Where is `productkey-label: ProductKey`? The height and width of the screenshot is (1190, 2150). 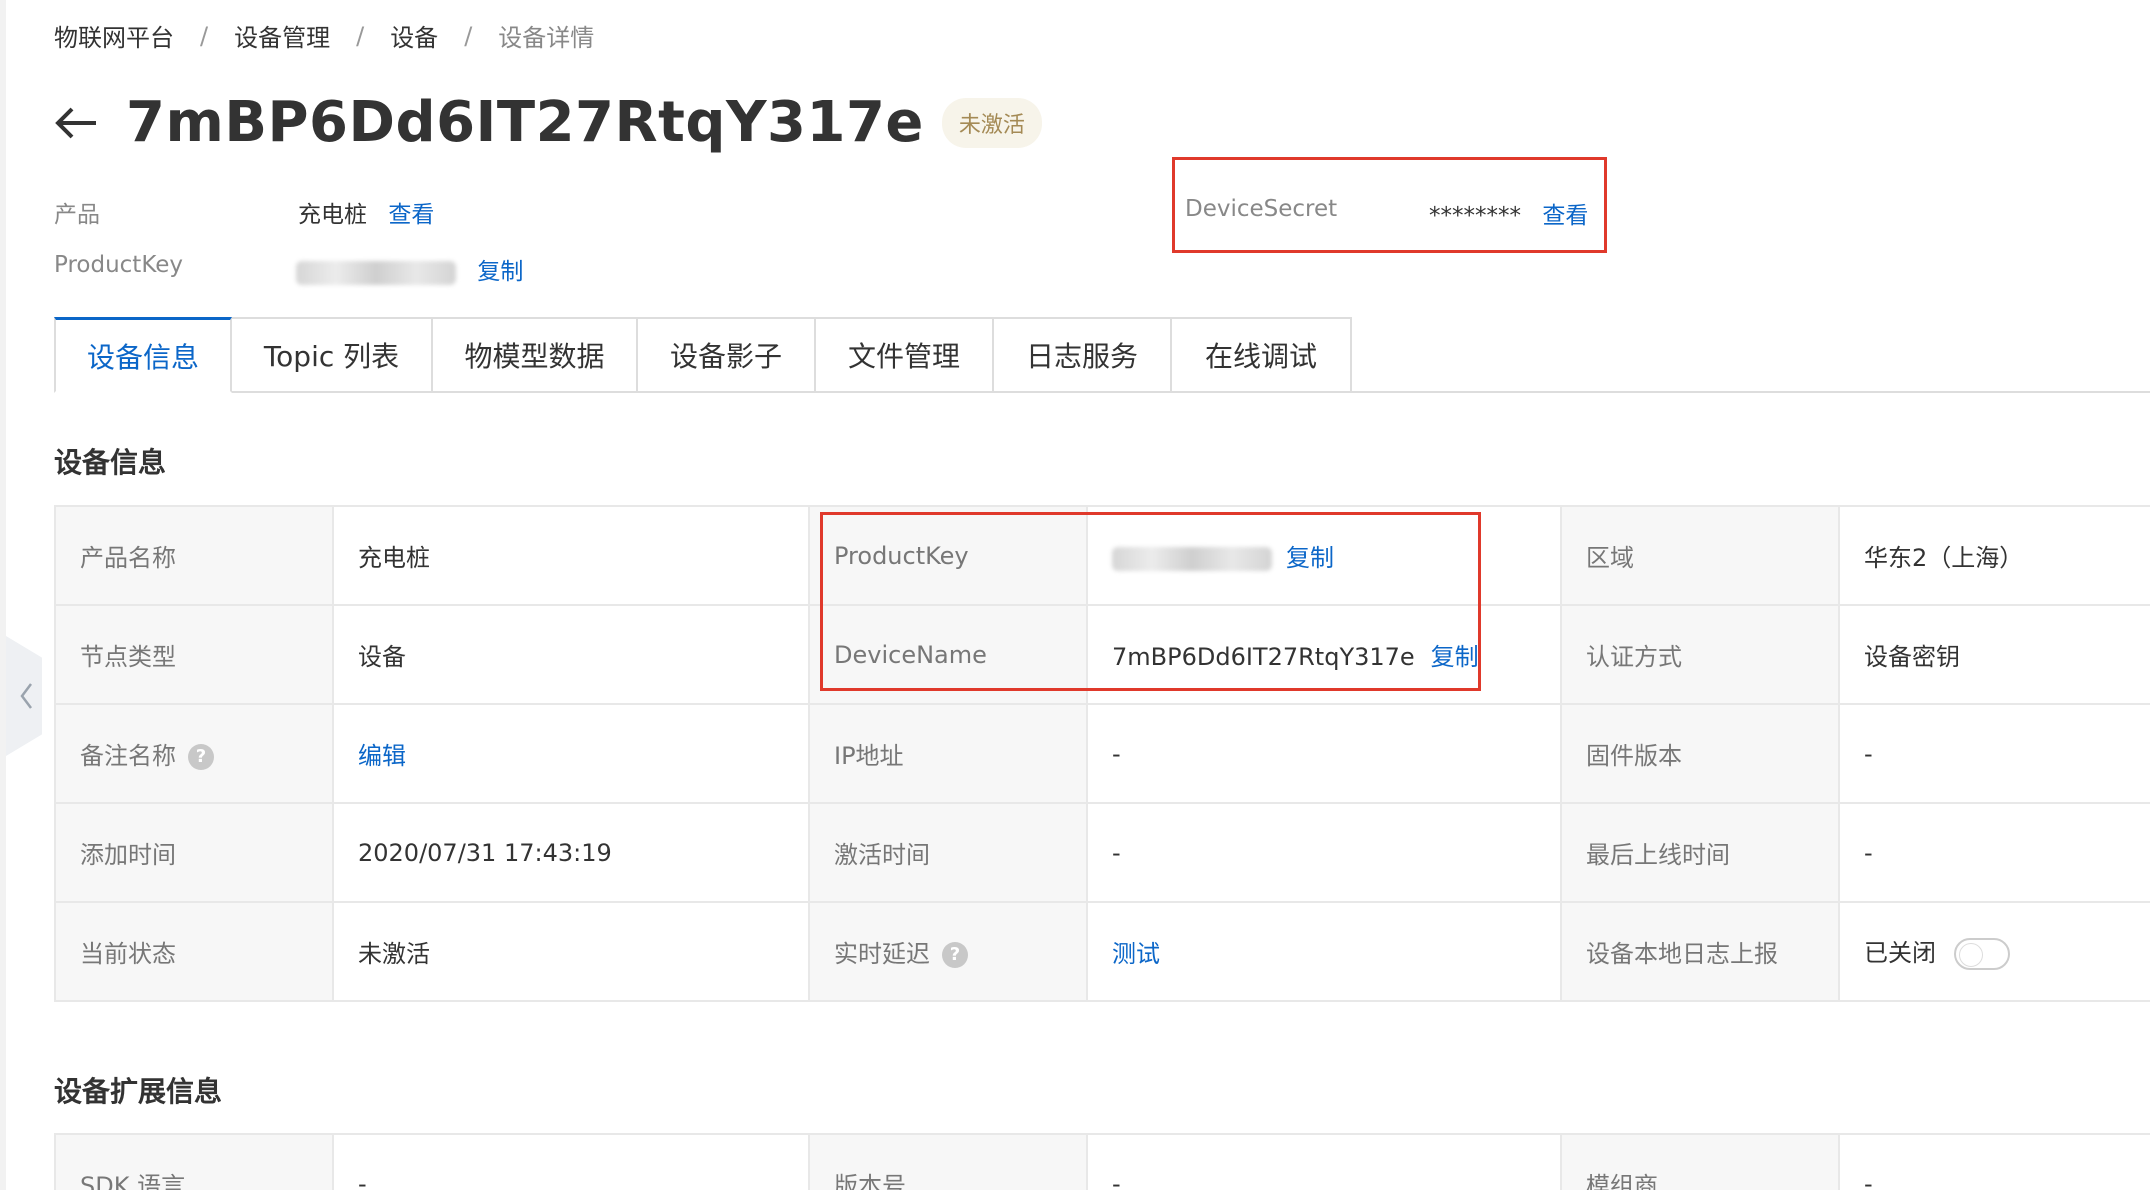 productkey-label: ProductKey is located at coordinates (119, 265).